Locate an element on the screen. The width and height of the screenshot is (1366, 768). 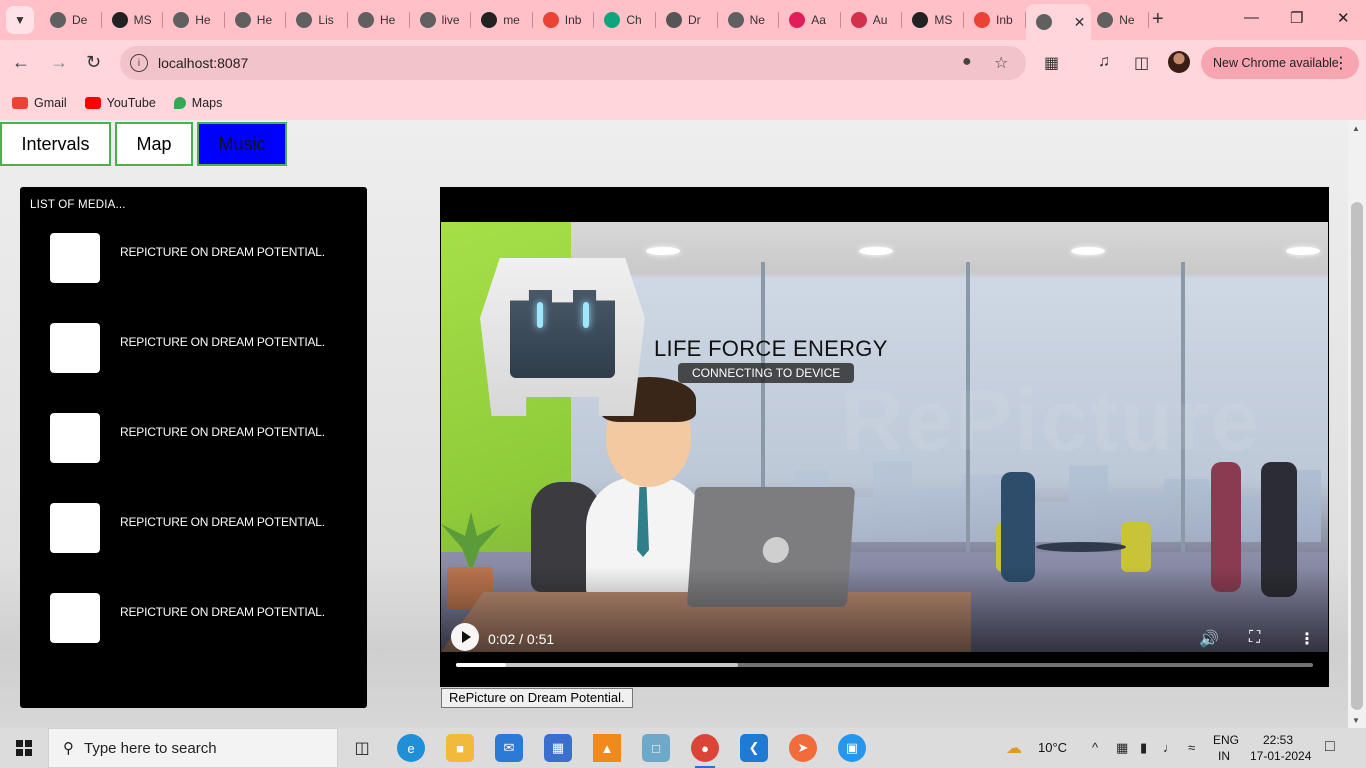
scroll-thumb is located at coordinates (1357, 456).